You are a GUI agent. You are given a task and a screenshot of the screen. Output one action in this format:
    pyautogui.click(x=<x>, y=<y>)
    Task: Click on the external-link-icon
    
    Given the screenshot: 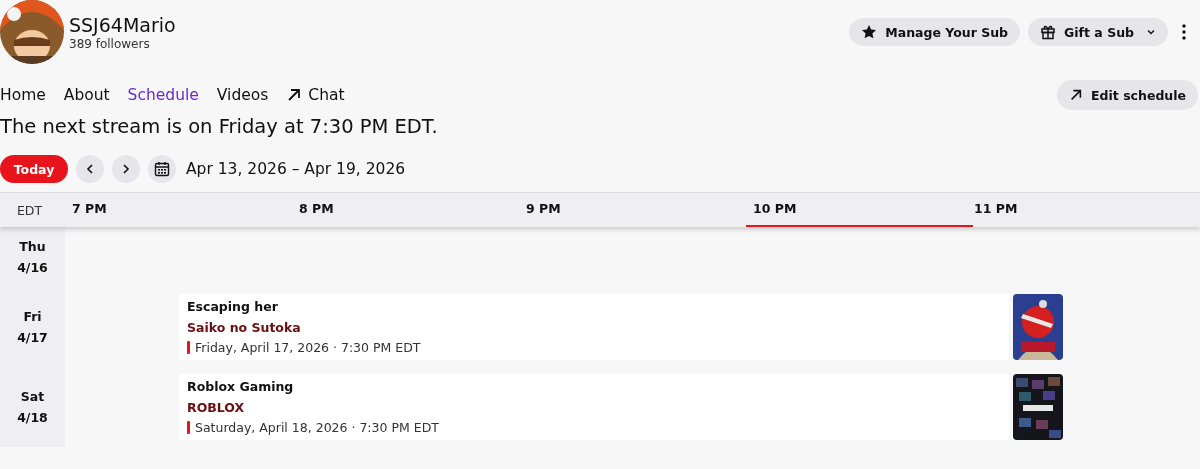 What is the action you would take?
    pyautogui.click(x=1076, y=95)
    